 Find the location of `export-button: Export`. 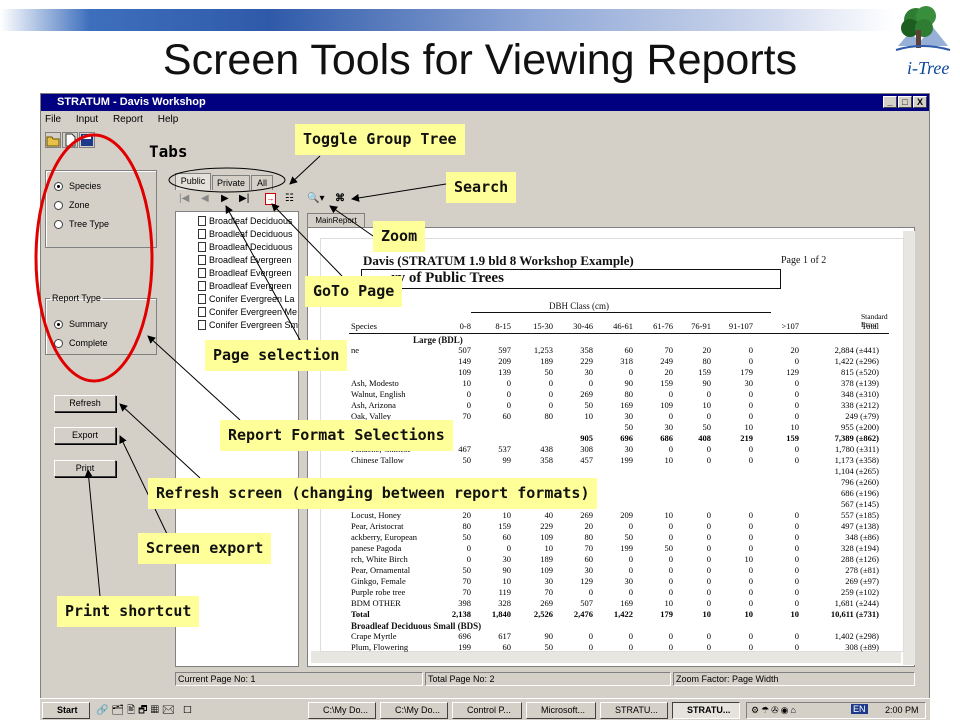

export-button: Export is located at coordinates (85, 435).